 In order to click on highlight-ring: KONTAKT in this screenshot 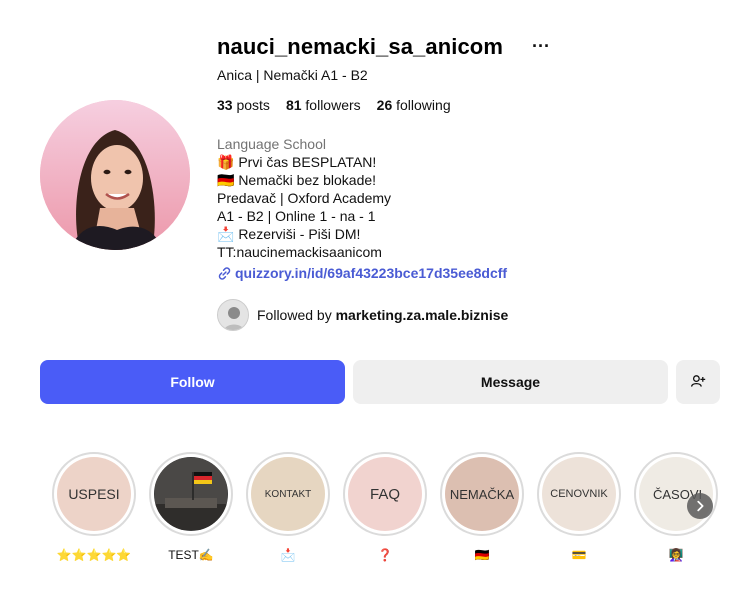, I will do `click(288, 494)`.